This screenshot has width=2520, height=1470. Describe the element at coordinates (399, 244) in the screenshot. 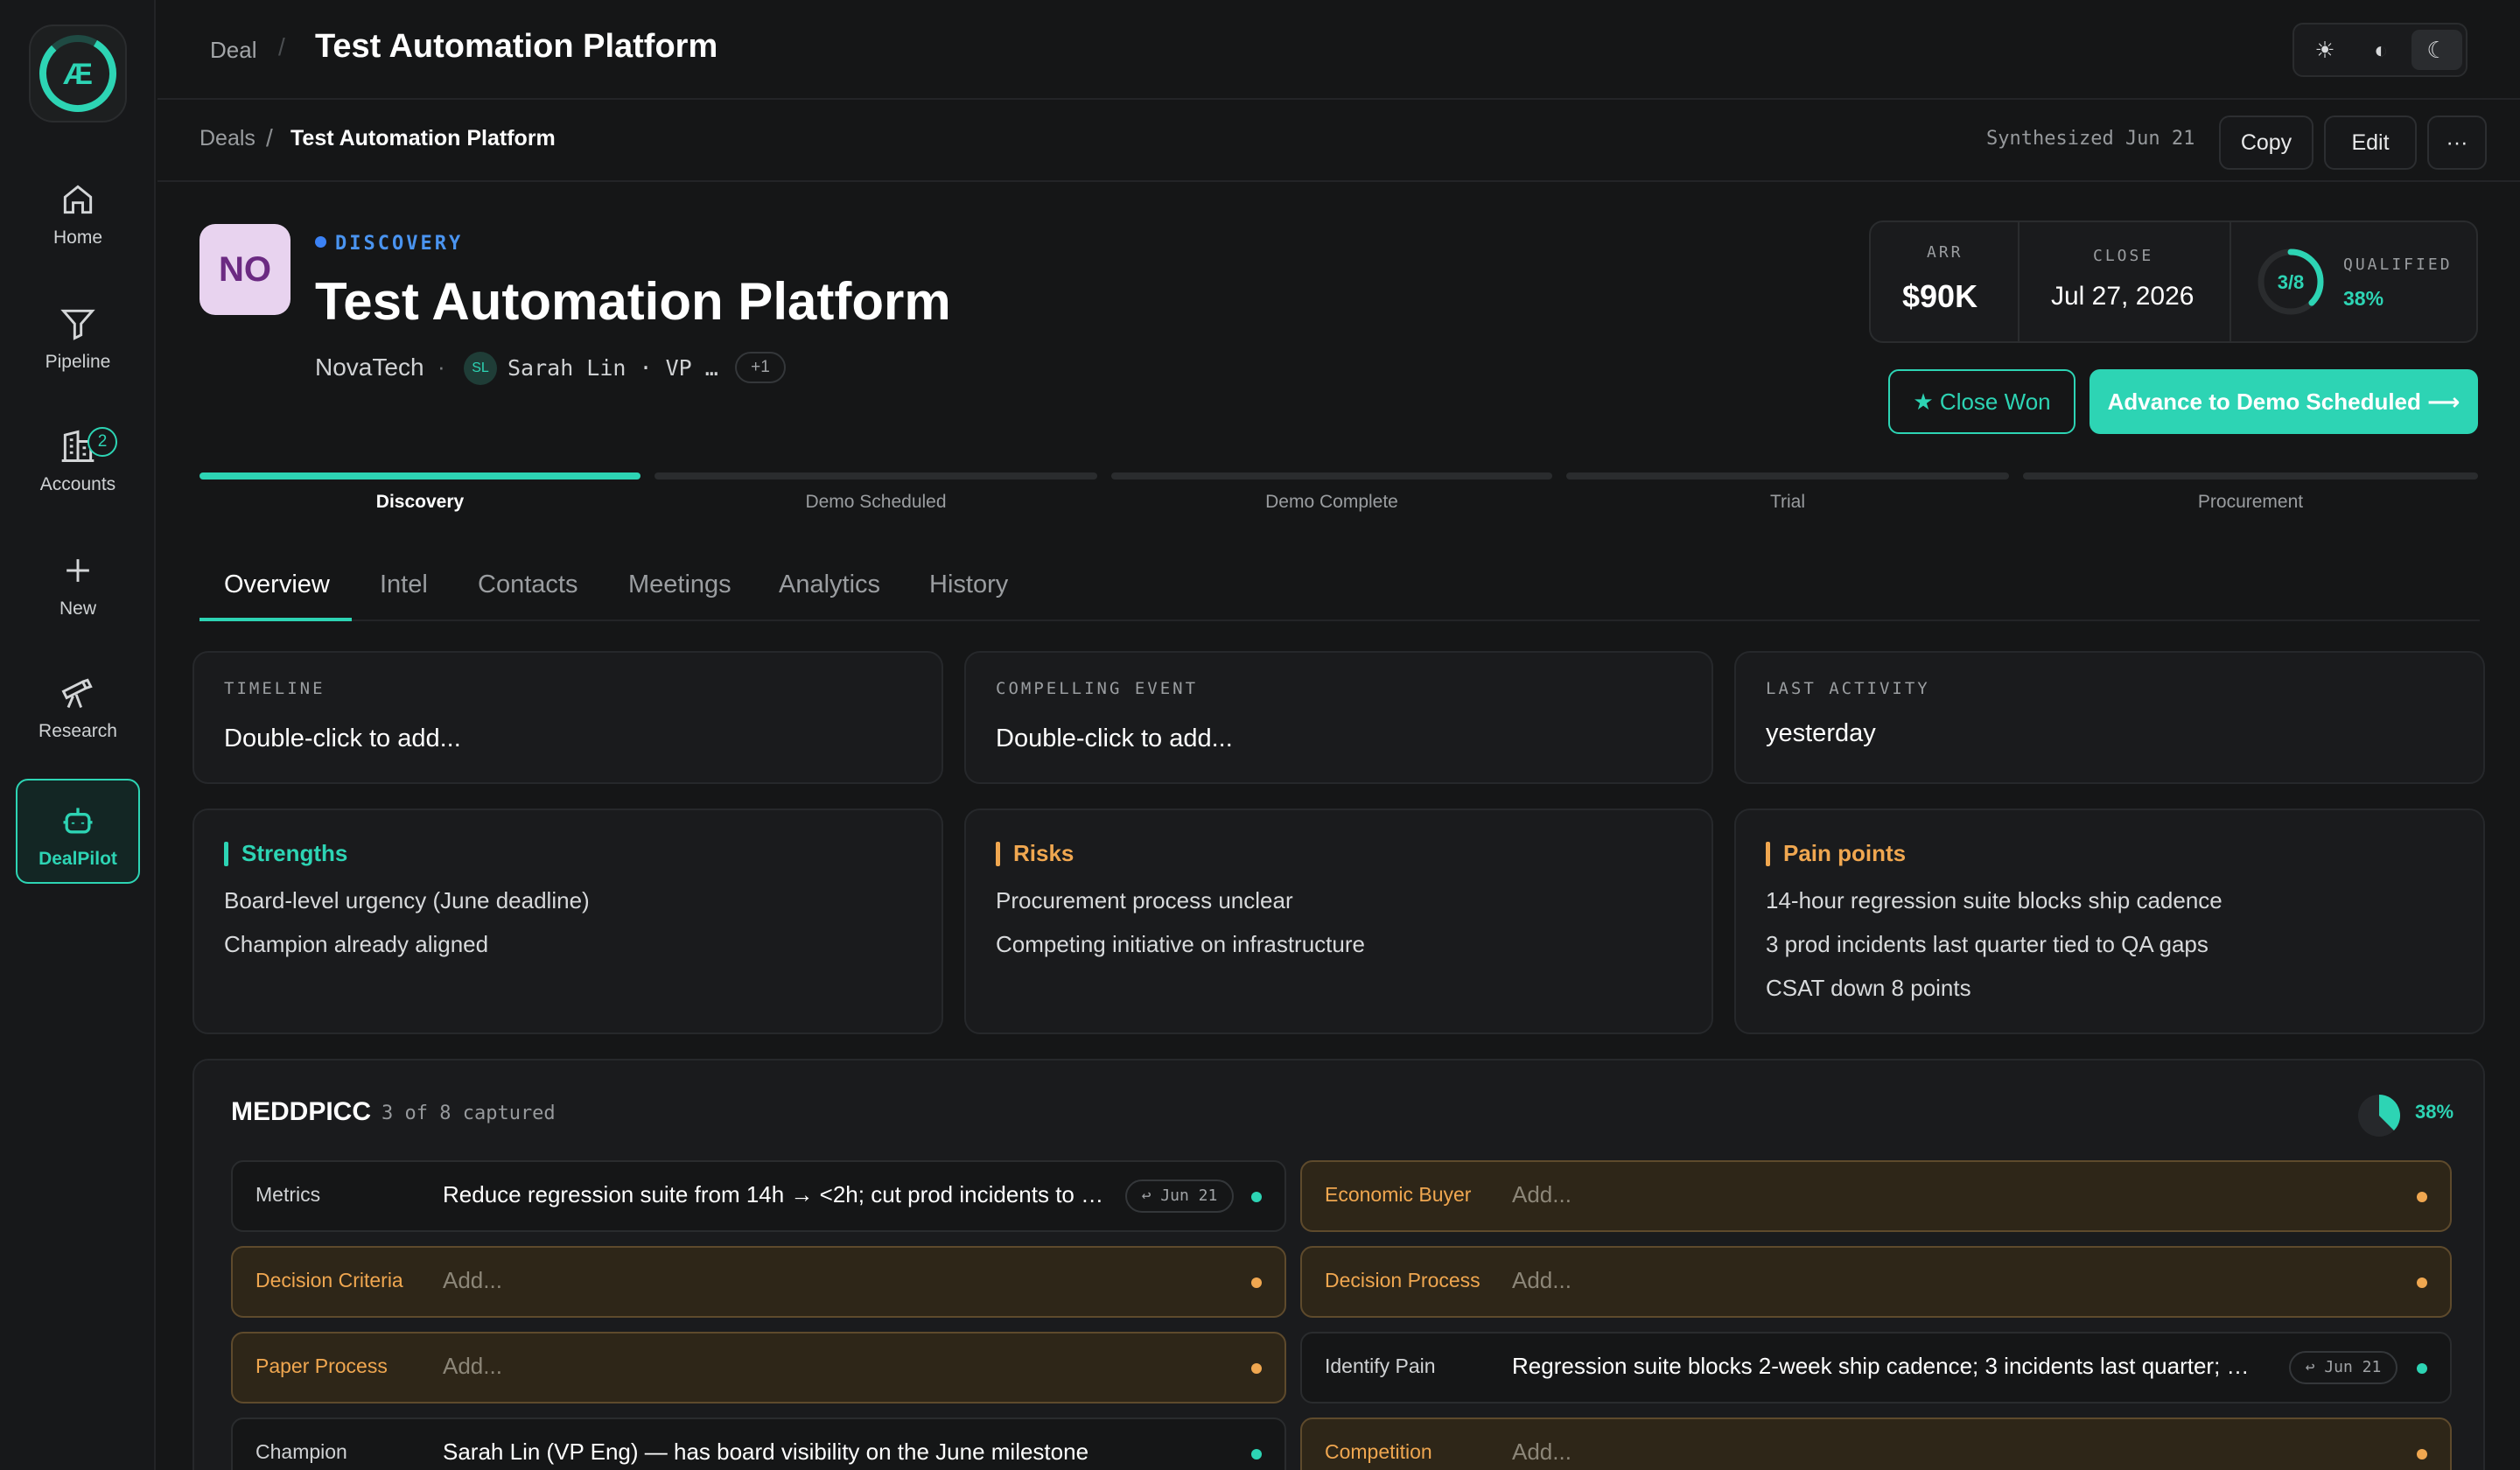

I see `stage-tag-label: DISCOVERY` at that location.